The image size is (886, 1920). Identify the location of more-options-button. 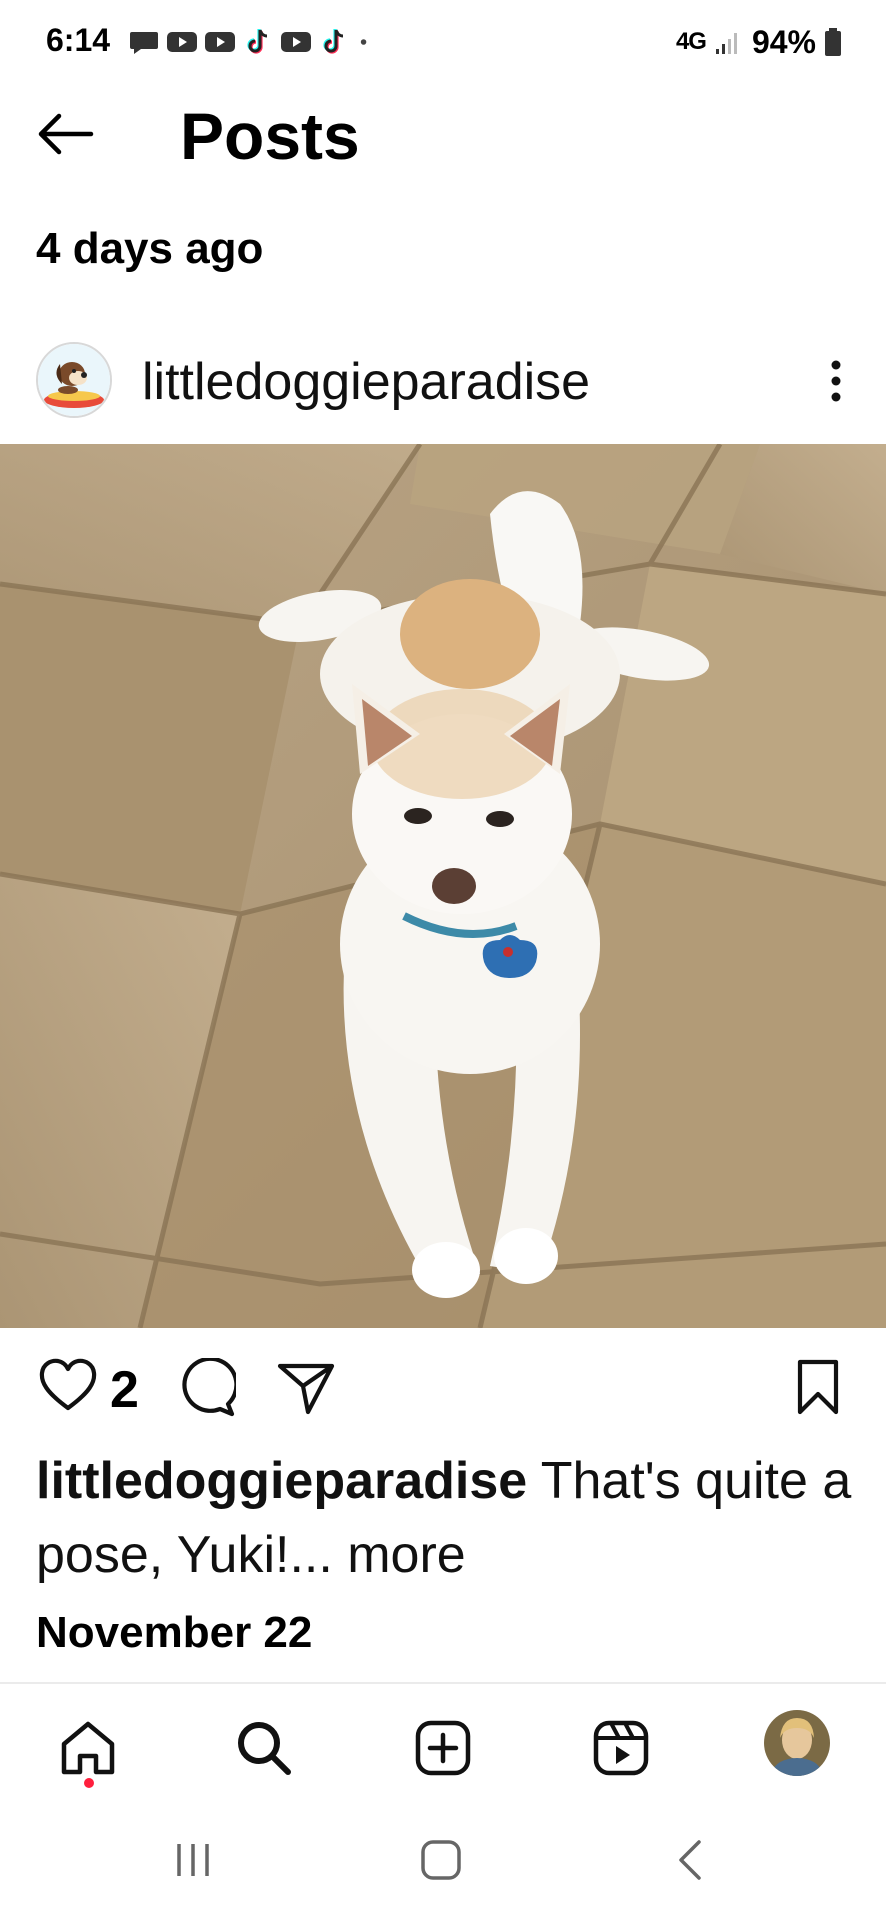
(836, 381).